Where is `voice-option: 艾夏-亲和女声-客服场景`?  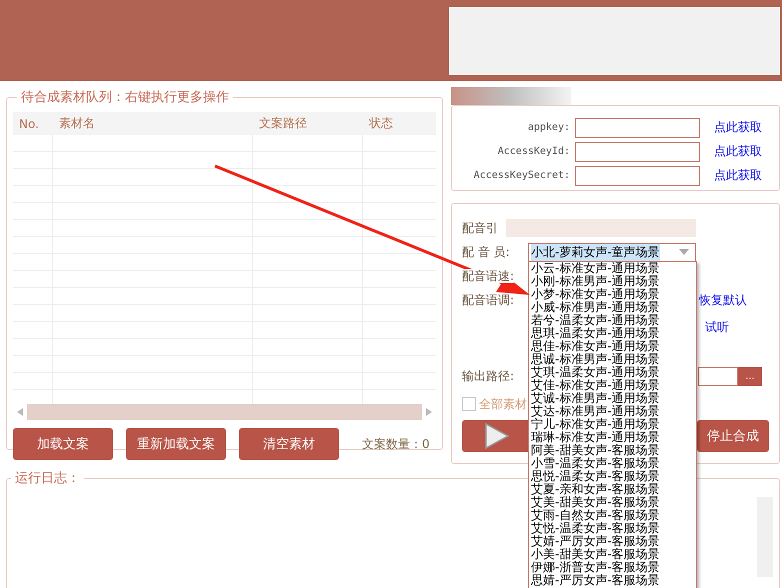 voice-option: 艾夏-亲和女声-客服场景 is located at coordinates (613, 489).